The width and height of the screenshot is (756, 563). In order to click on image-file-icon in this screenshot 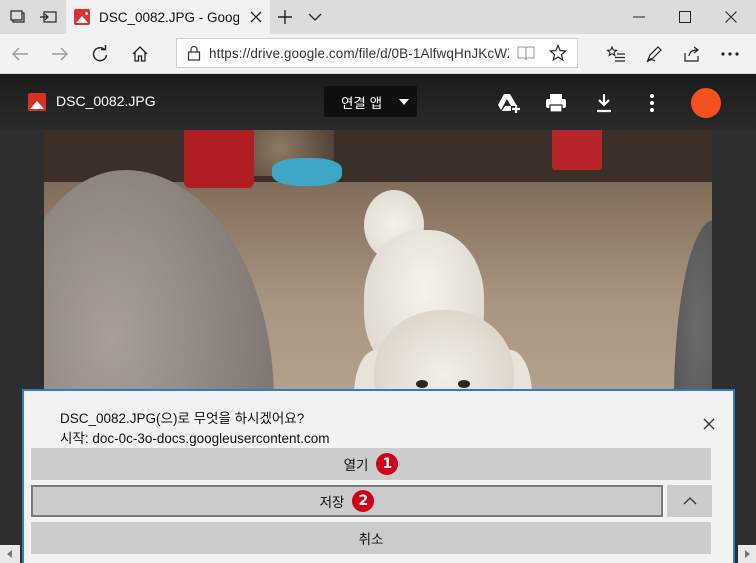, I will do `click(37, 102)`.